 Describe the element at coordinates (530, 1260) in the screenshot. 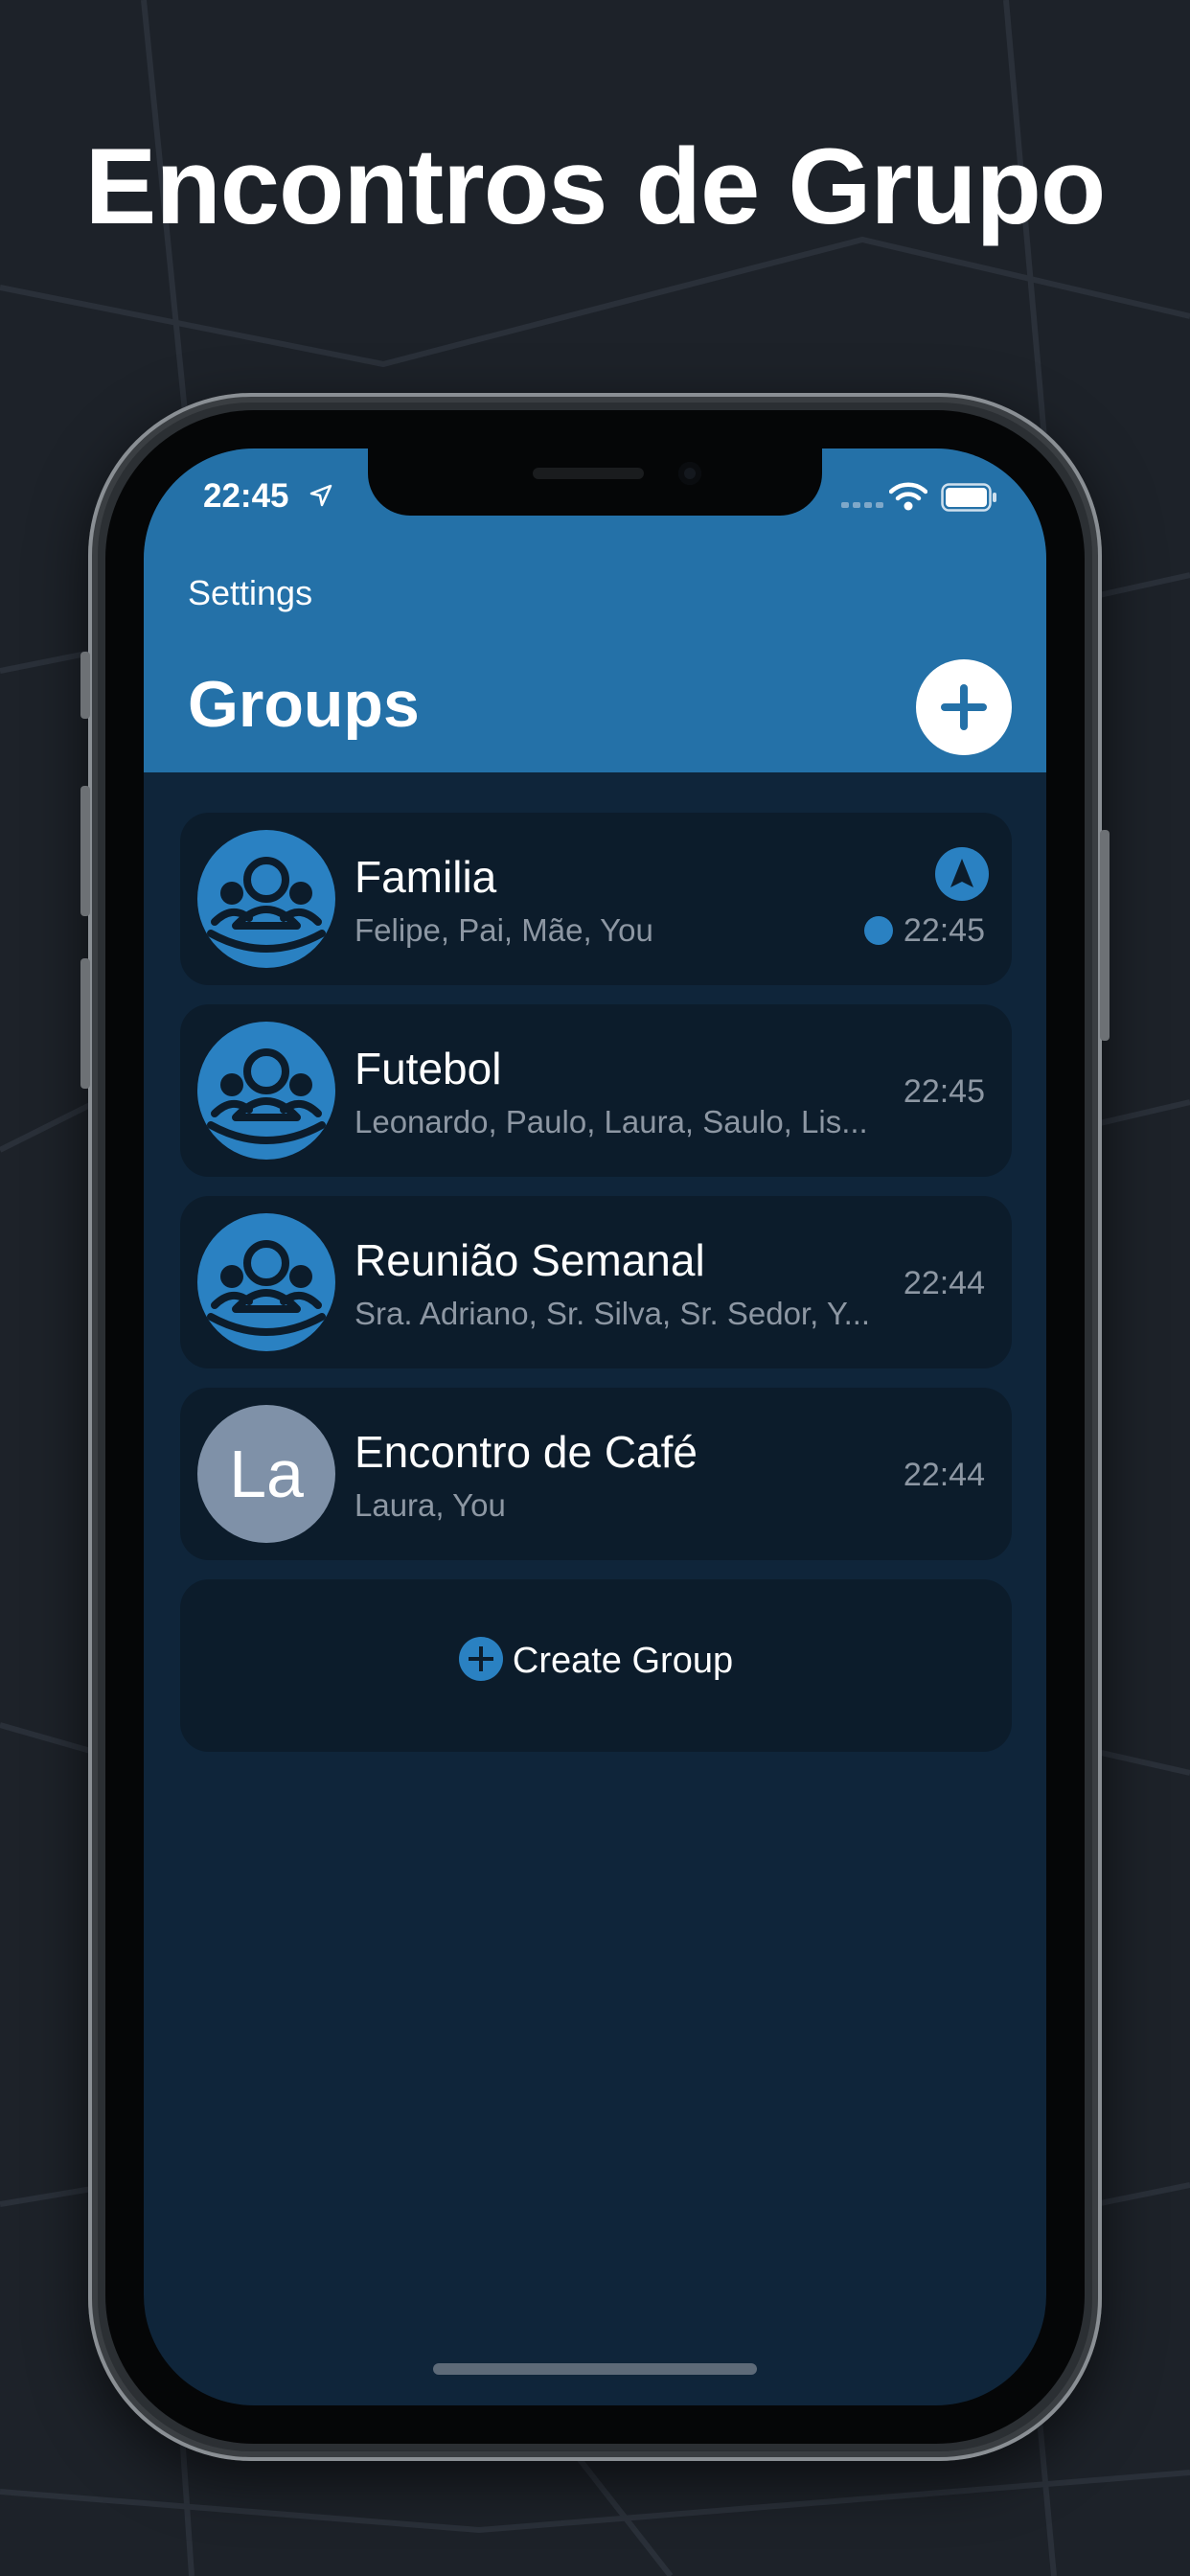

I see `group-name: Reunião Semanal` at that location.